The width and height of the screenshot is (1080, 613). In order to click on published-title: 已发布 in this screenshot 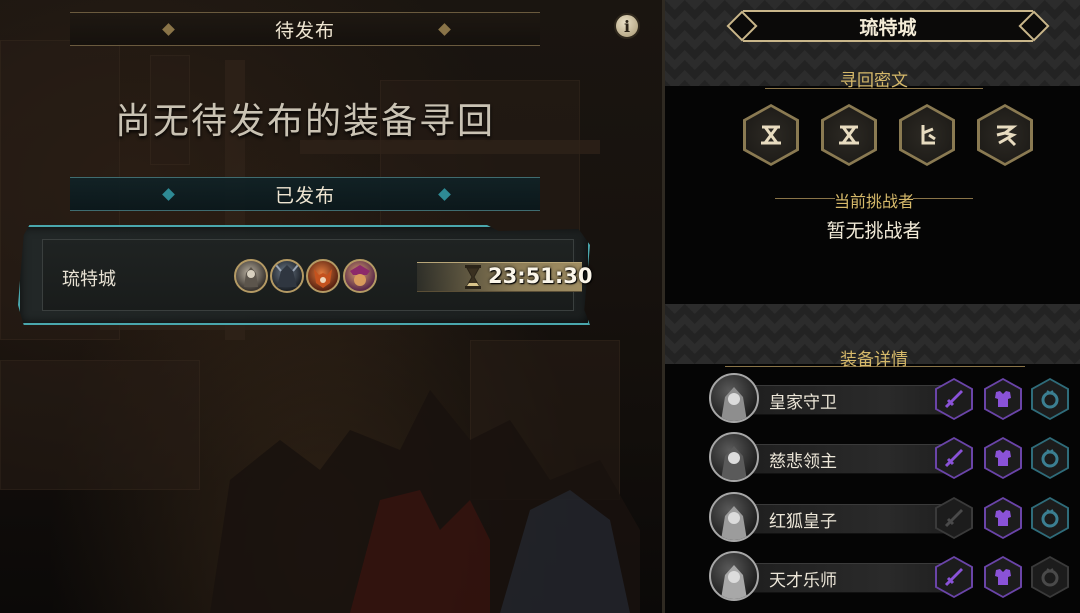, I will do `click(304, 195)`.